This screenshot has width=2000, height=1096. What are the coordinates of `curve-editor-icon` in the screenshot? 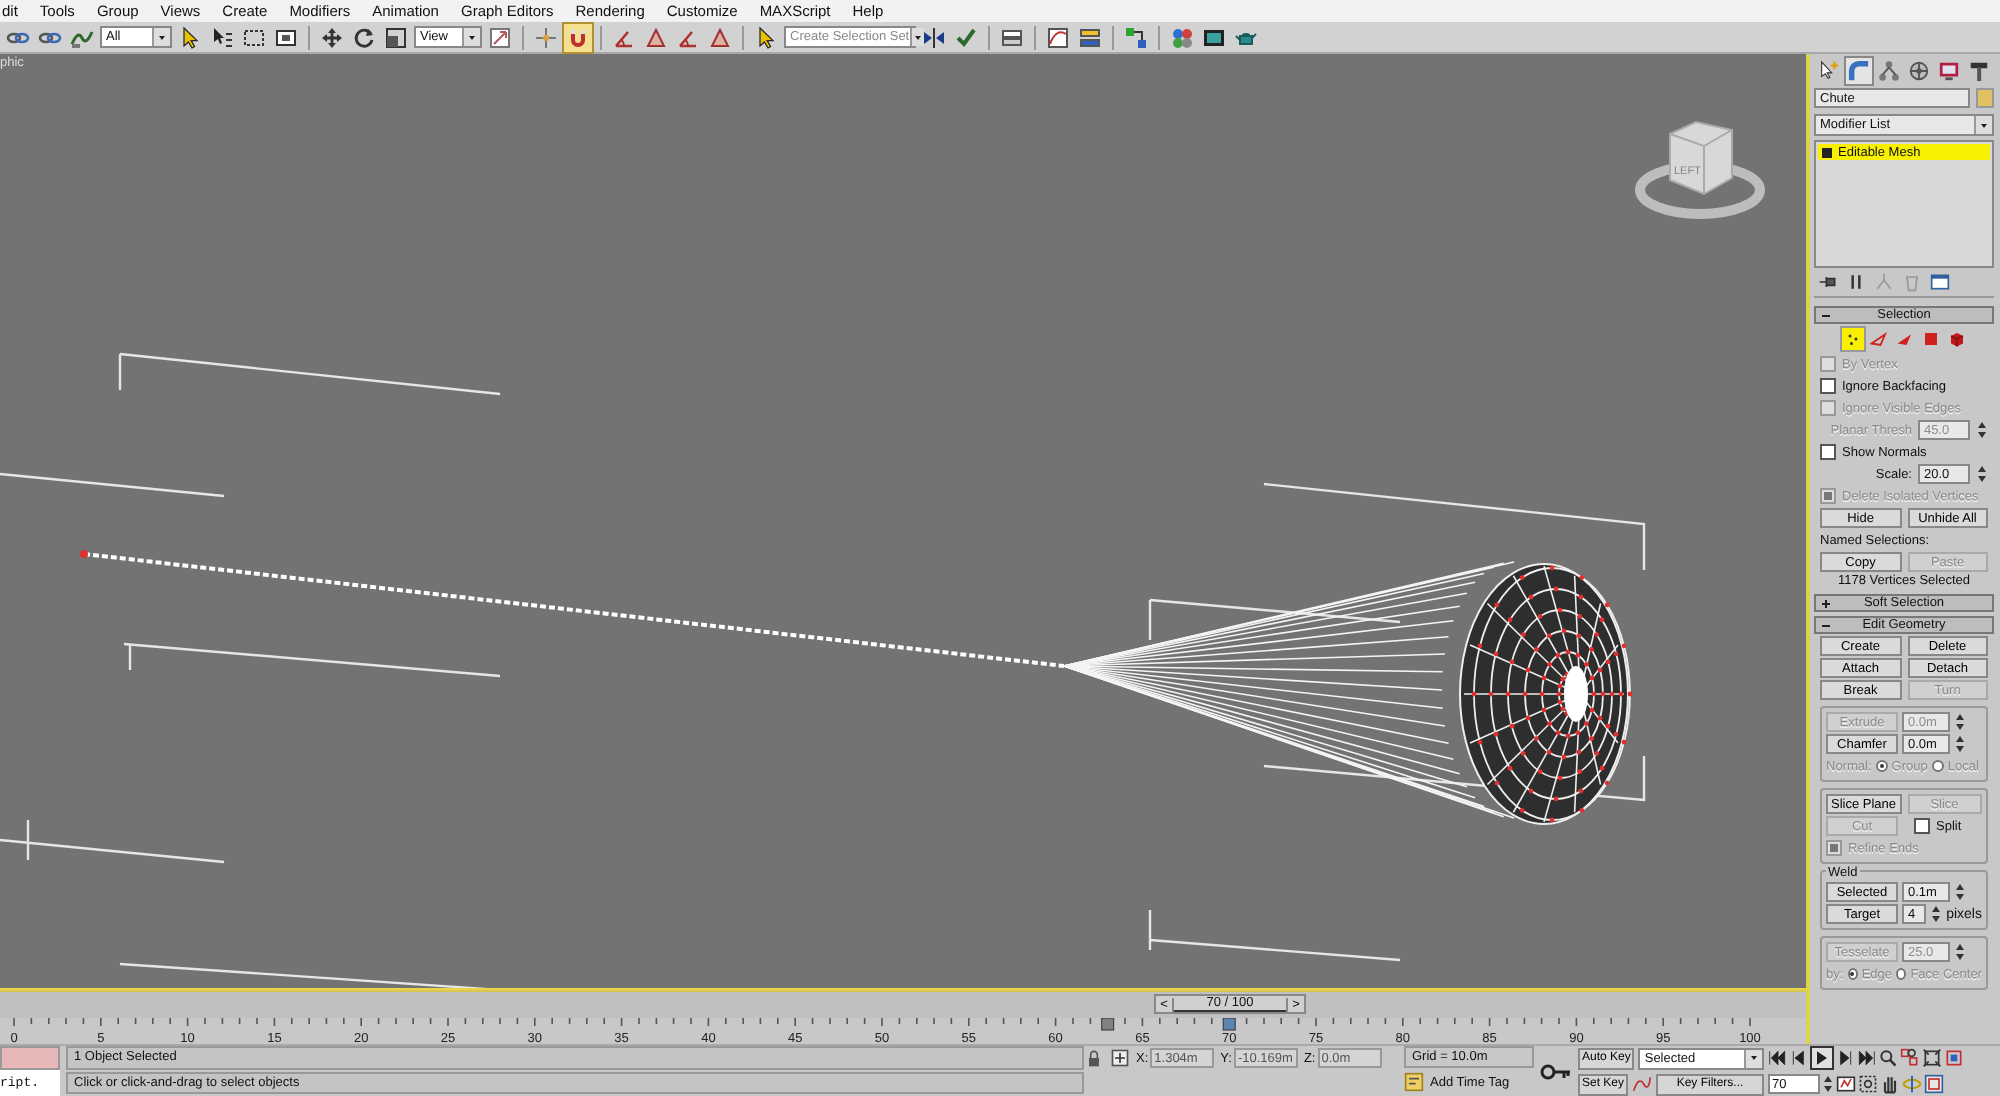 It's located at (1058, 37).